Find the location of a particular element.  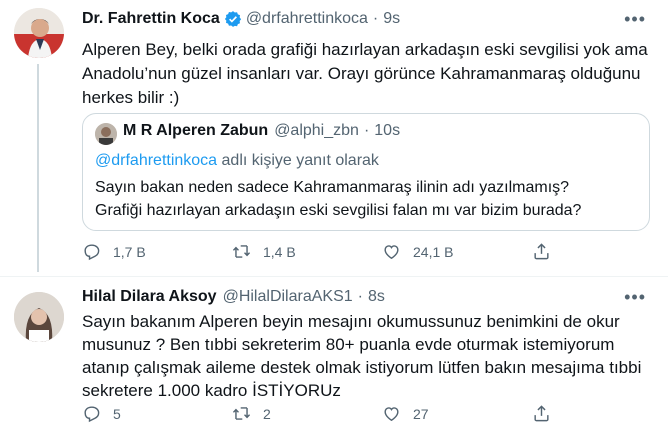

like-button: 24,1 B is located at coordinates (457, 251).